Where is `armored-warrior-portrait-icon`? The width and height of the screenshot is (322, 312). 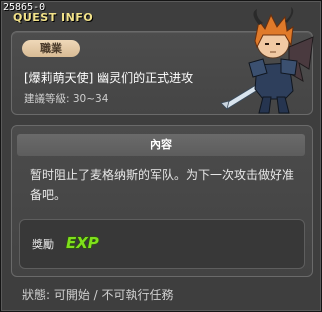 armored-warrior-portrait-icon is located at coordinates (267, 60).